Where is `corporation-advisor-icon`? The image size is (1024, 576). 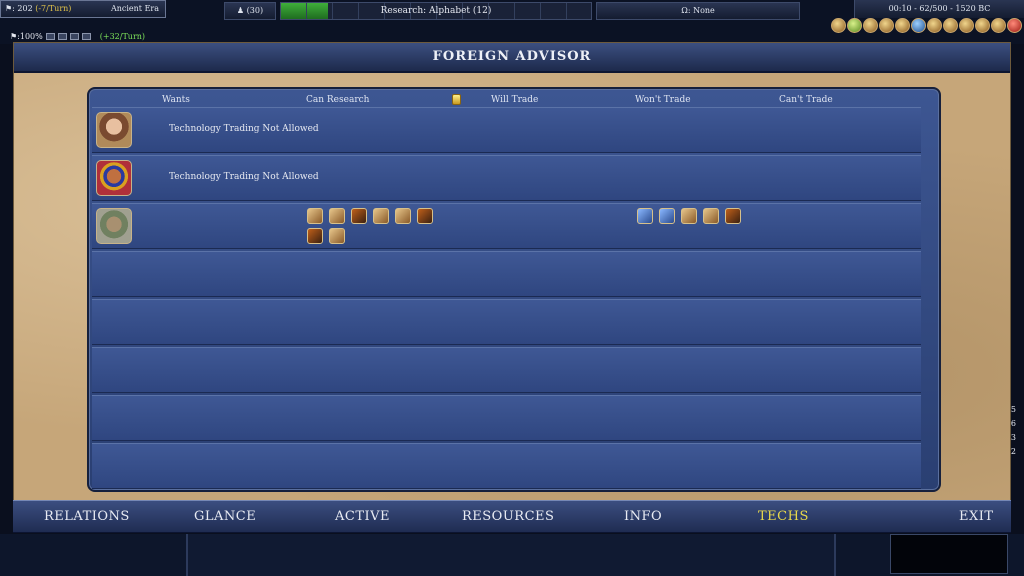
corporation-advisor-icon is located at coordinates (950, 25).